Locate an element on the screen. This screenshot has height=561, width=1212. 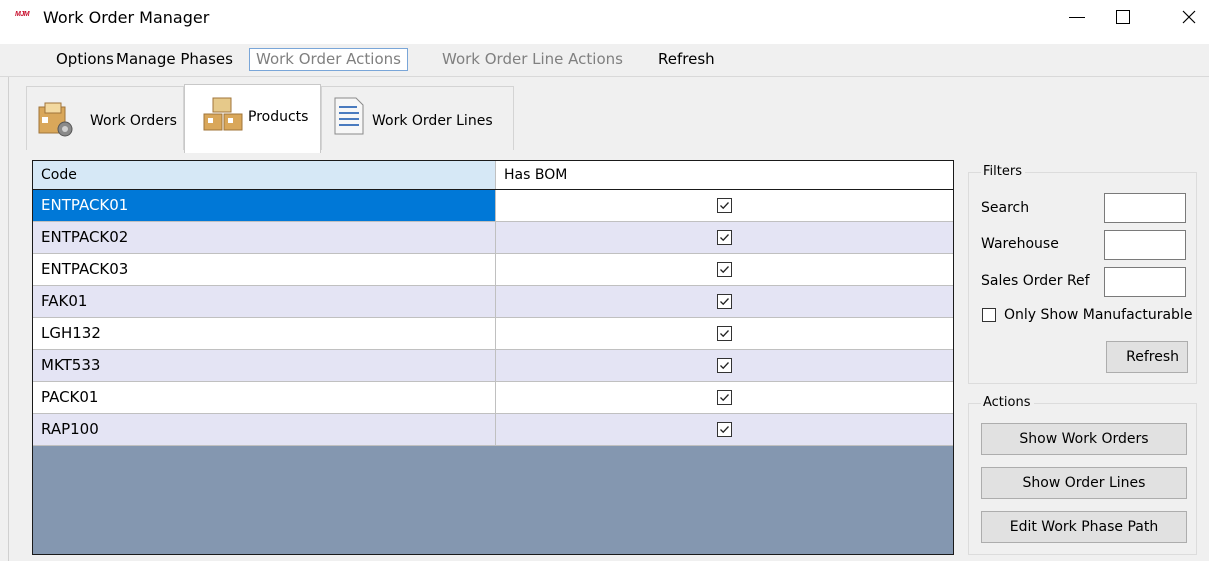
maximize-icon is located at coordinates (1123, 17).